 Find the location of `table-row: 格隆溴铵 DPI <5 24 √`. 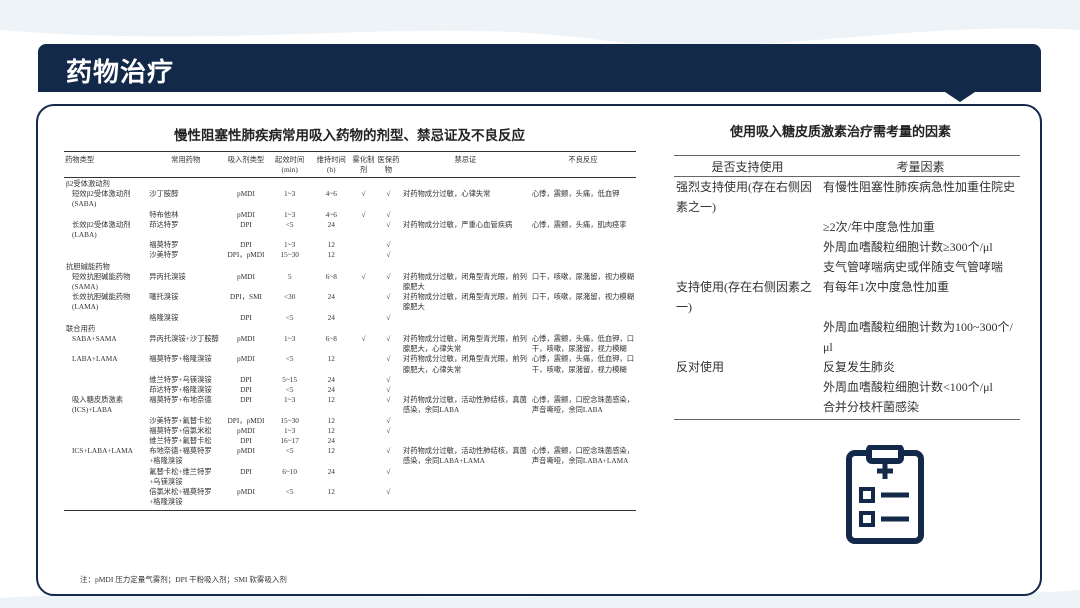

table-row: 格隆溴铵 DPI <5 24 √ is located at coordinates (350, 318).